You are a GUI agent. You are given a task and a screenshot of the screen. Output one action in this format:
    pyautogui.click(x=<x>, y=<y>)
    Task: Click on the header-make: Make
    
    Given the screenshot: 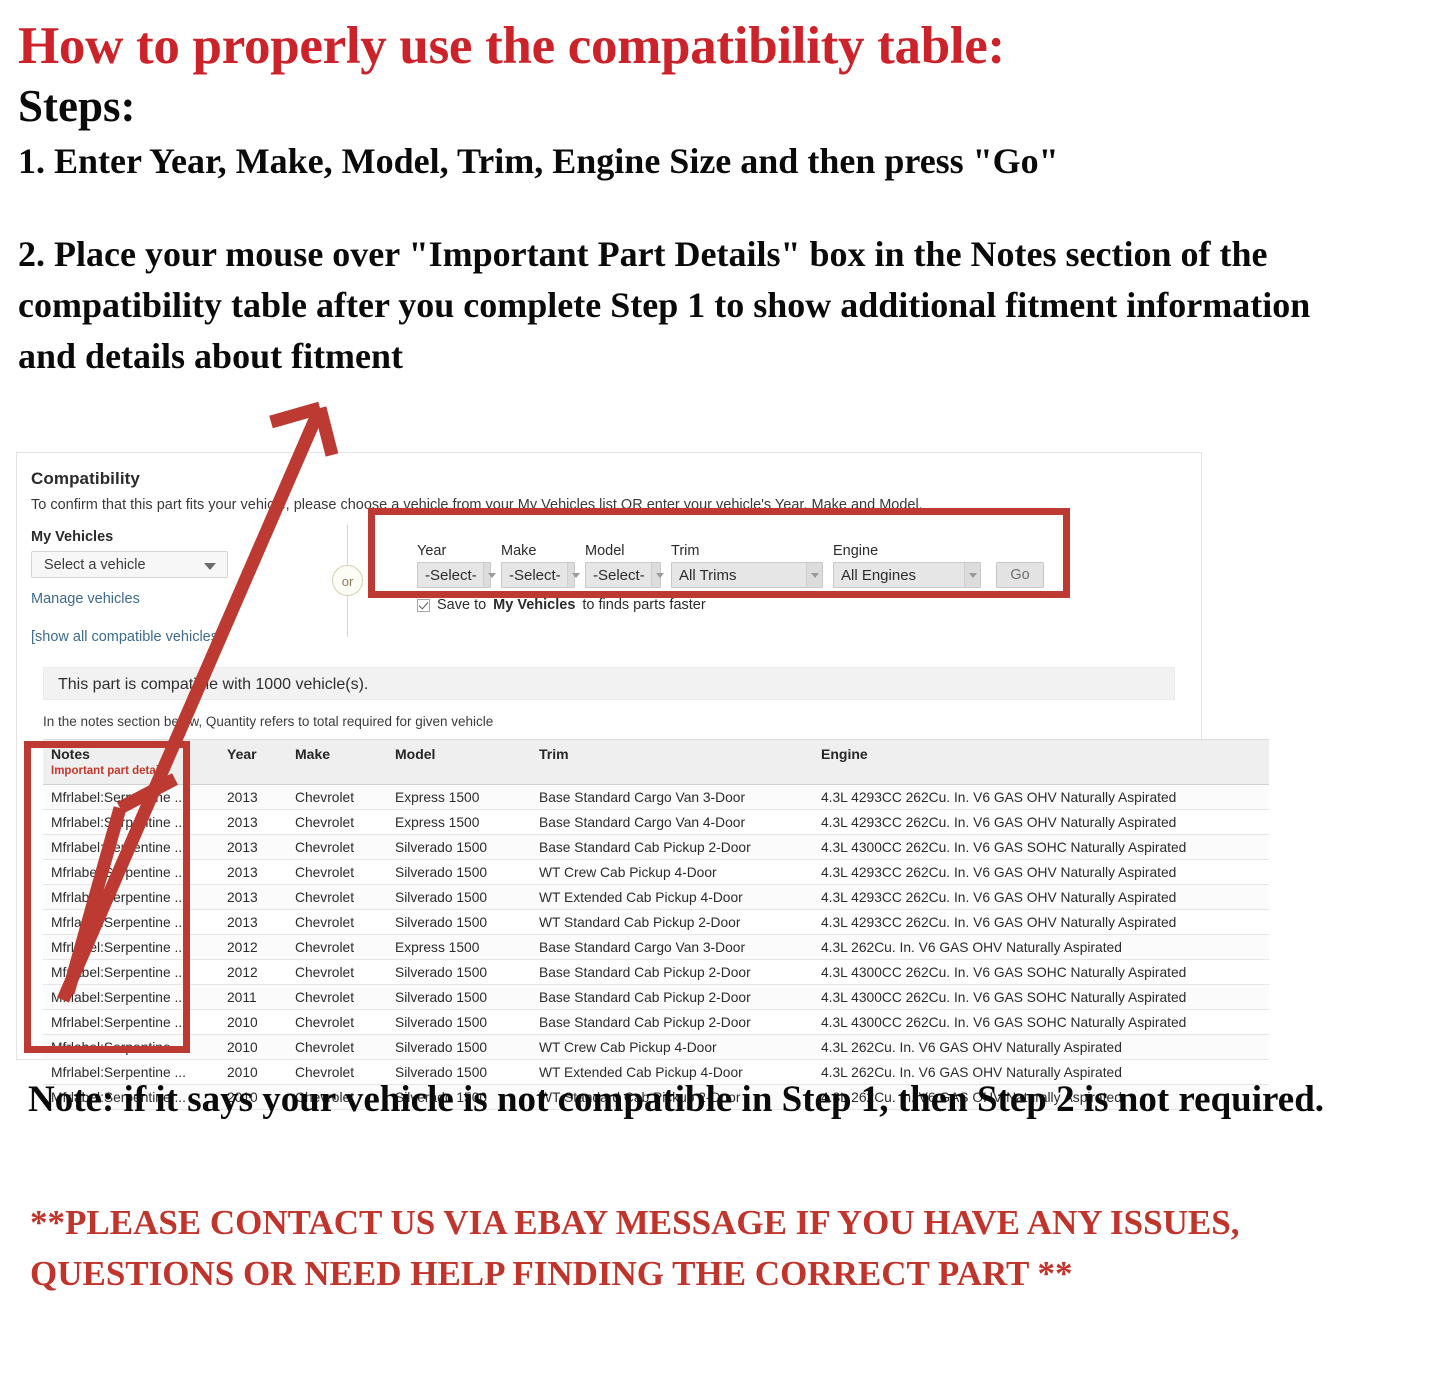 What is the action you would take?
    pyautogui.click(x=337, y=762)
    